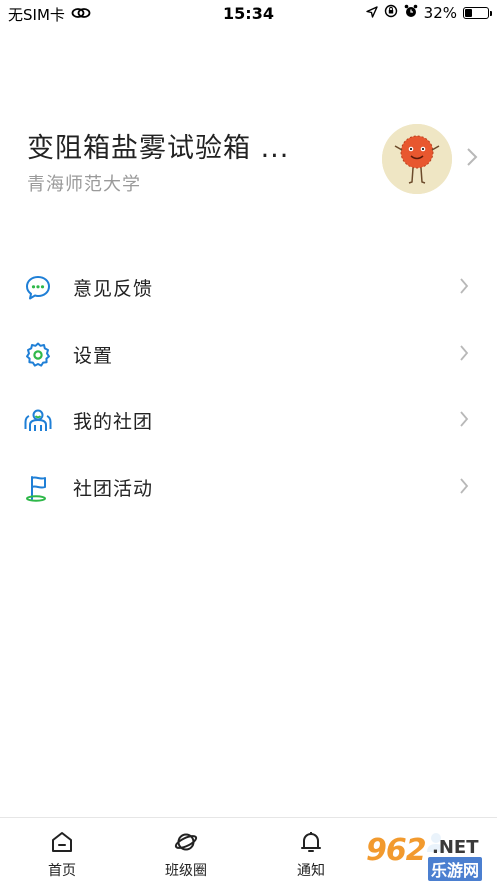 This screenshot has width=497, height=883. What do you see at coordinates (62, 842) in the screenshot?
I see `home-icon` at bounding box center [62, 842].